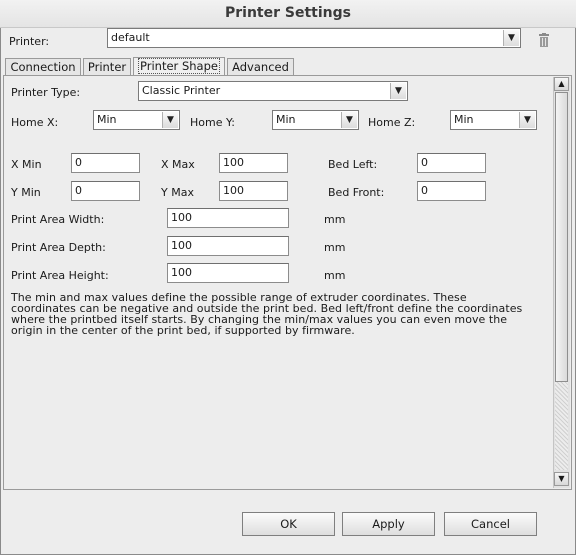 The image size is (576, 555). Describe the element at coordinates (356, 192) in the screenshot. I see `bed-front-label: Bed Front:` at that location.